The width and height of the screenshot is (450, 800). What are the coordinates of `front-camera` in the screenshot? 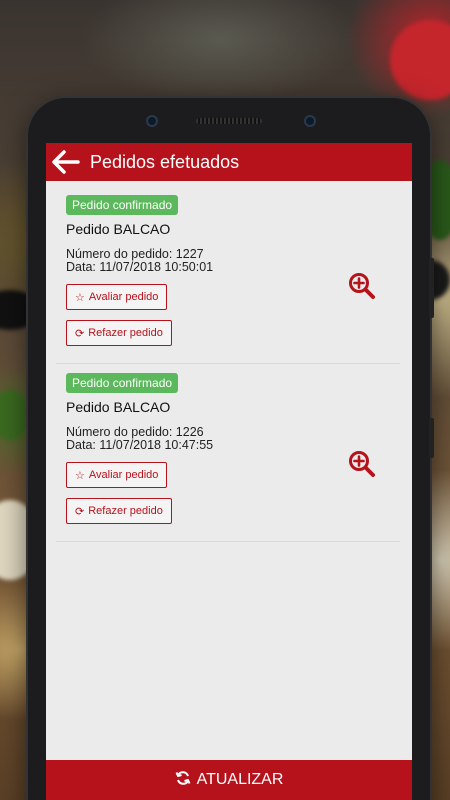 It's located at (310, 121).